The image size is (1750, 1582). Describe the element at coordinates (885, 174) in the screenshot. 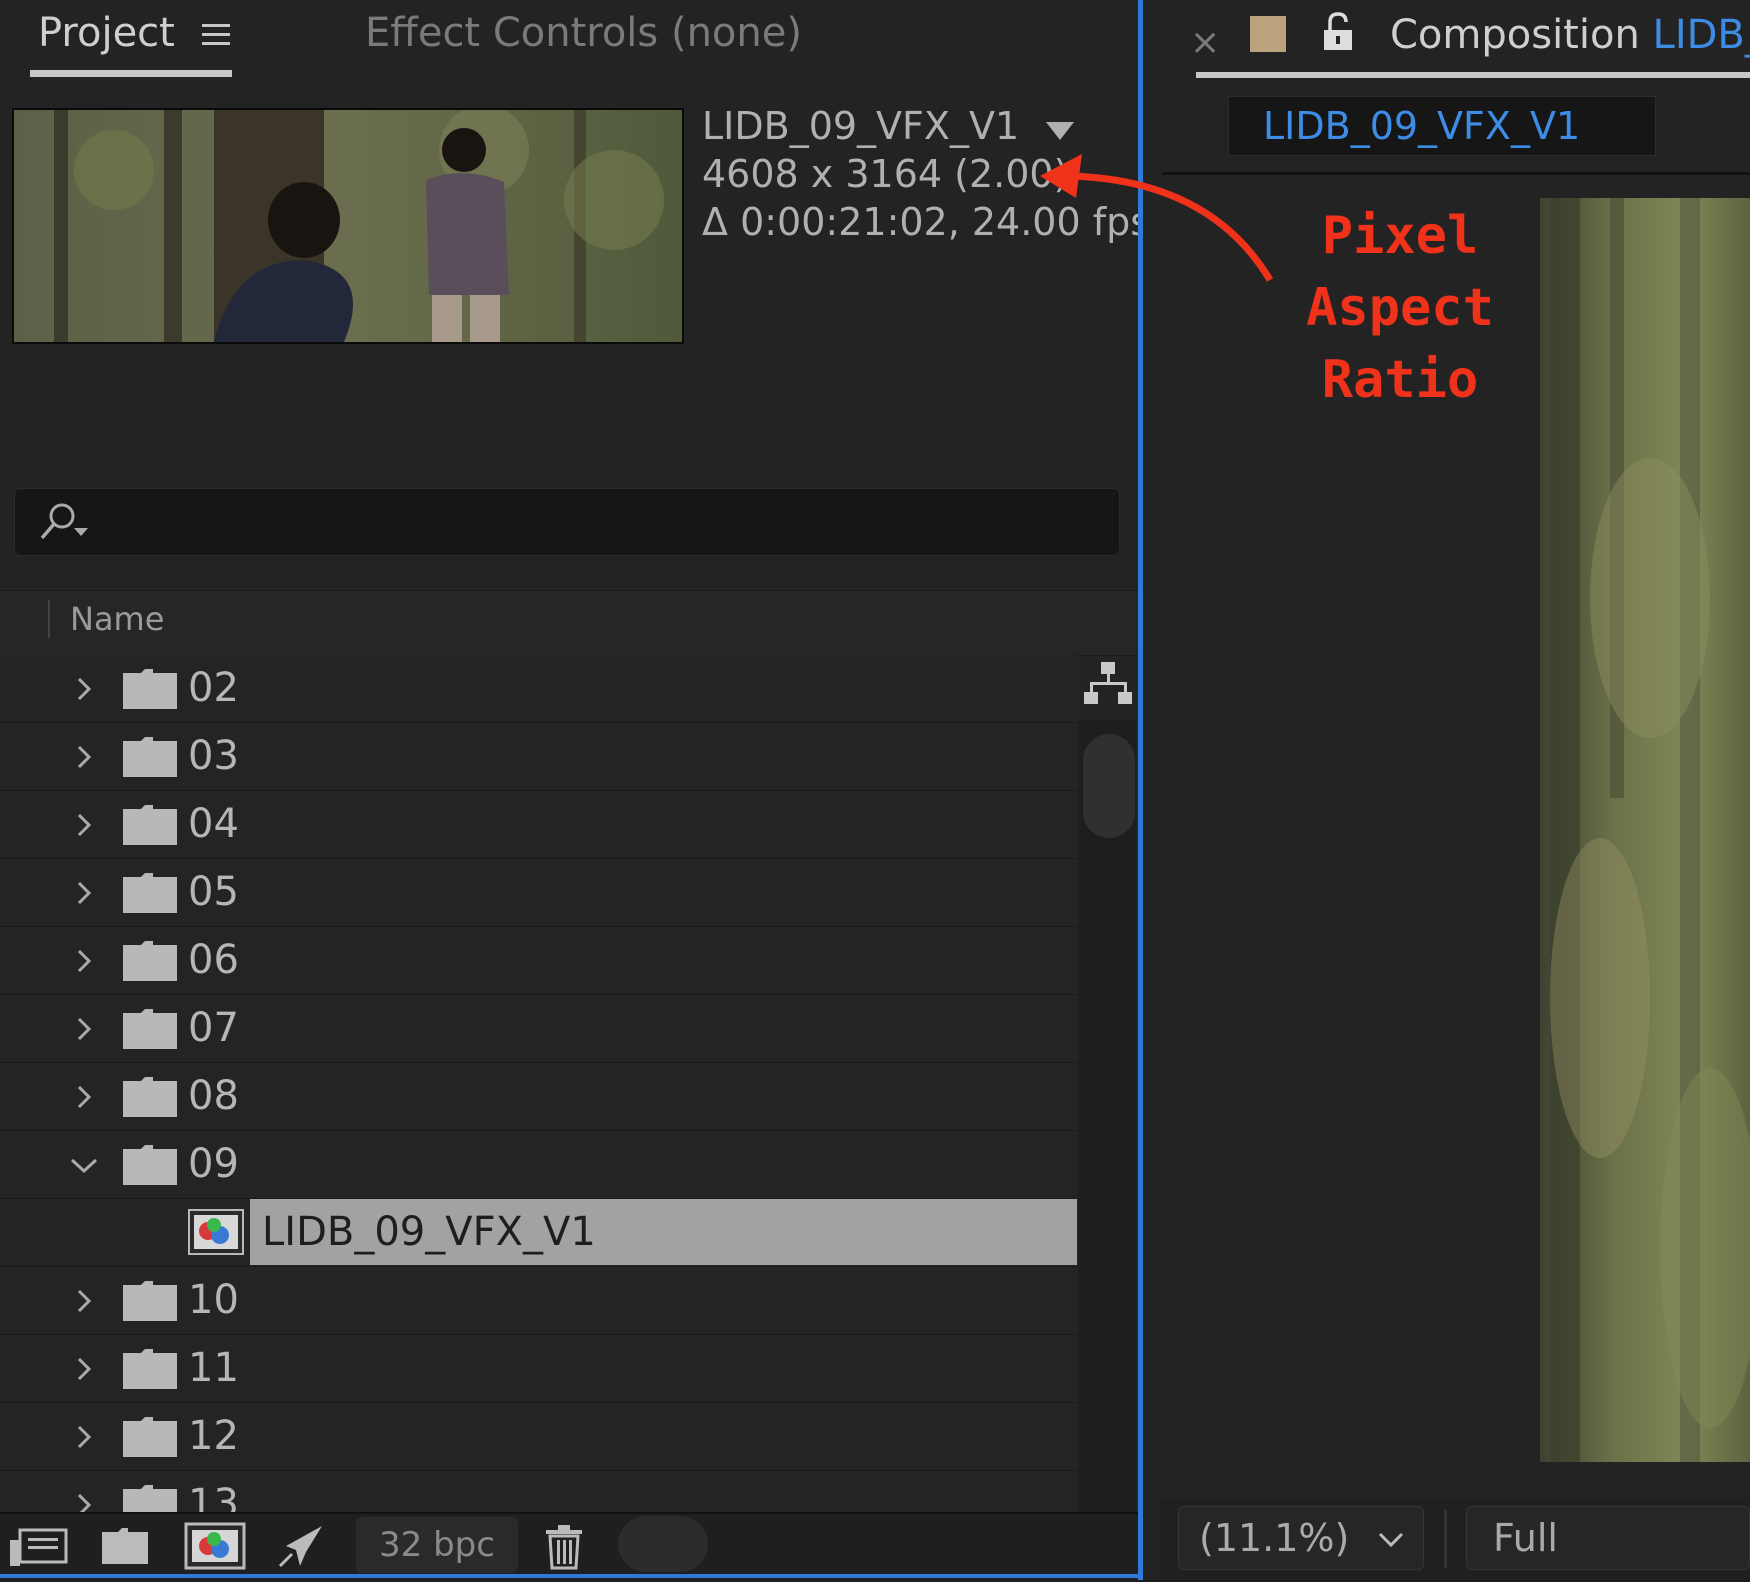

I see `selected-item-dimensions: 4608 x 3164 (2.00)` at that location.